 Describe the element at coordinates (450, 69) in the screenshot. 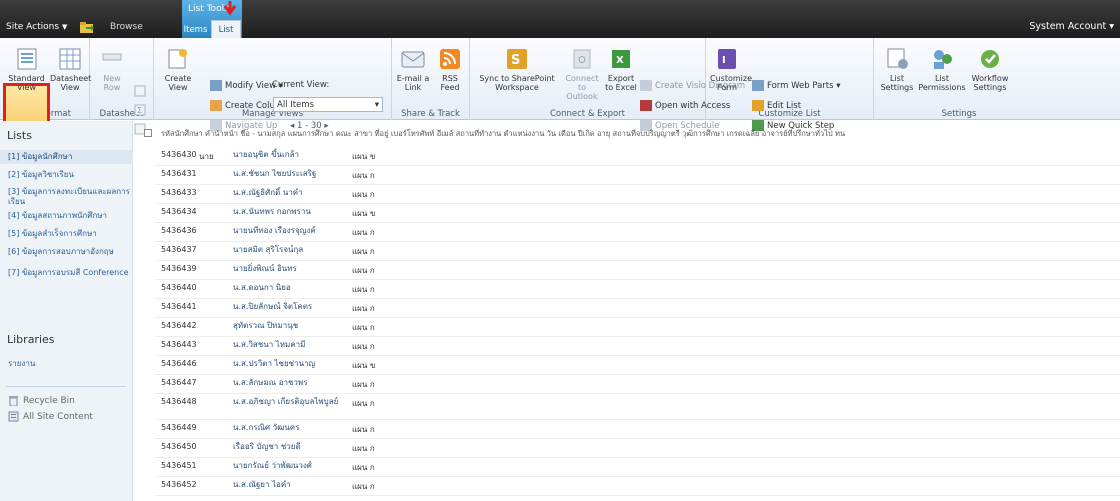

I see `rss-feed-button: RSS Feed` at that location.